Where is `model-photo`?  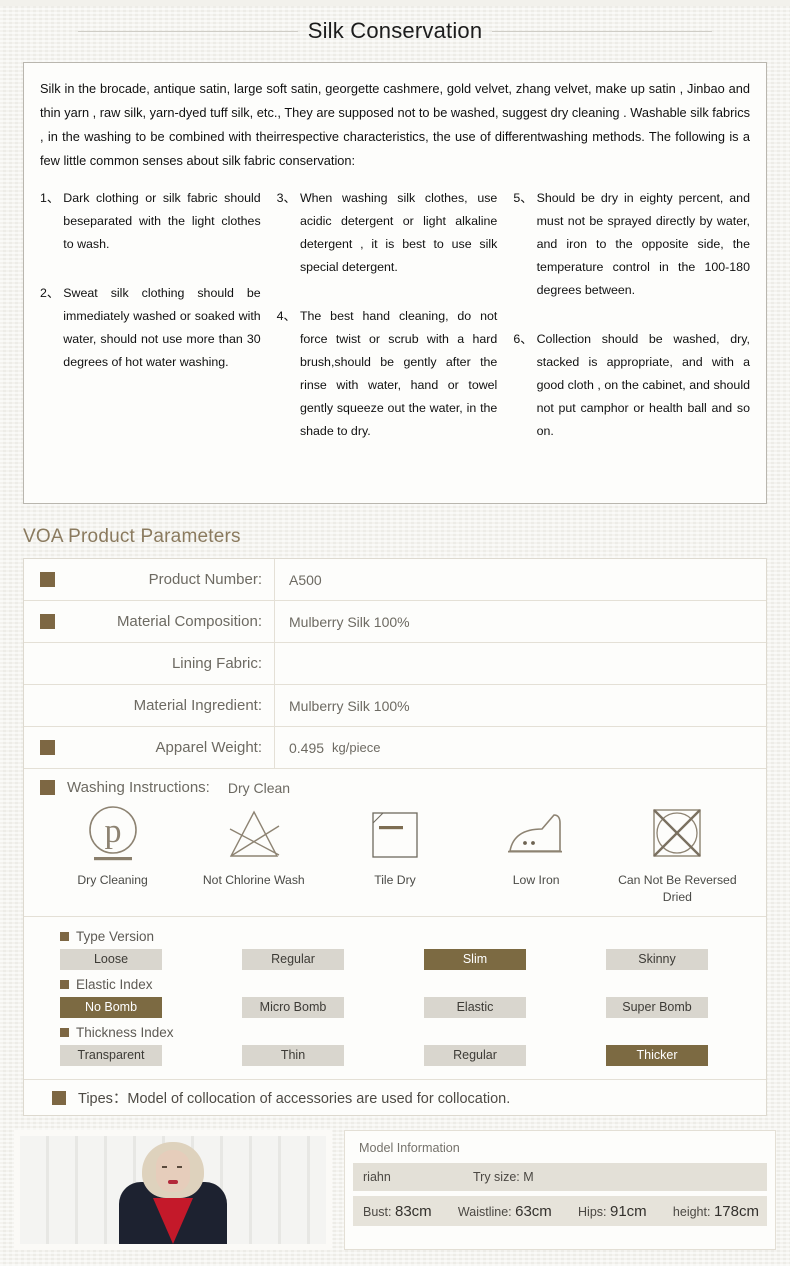
model-photo is located at coordinates (173, 1190).